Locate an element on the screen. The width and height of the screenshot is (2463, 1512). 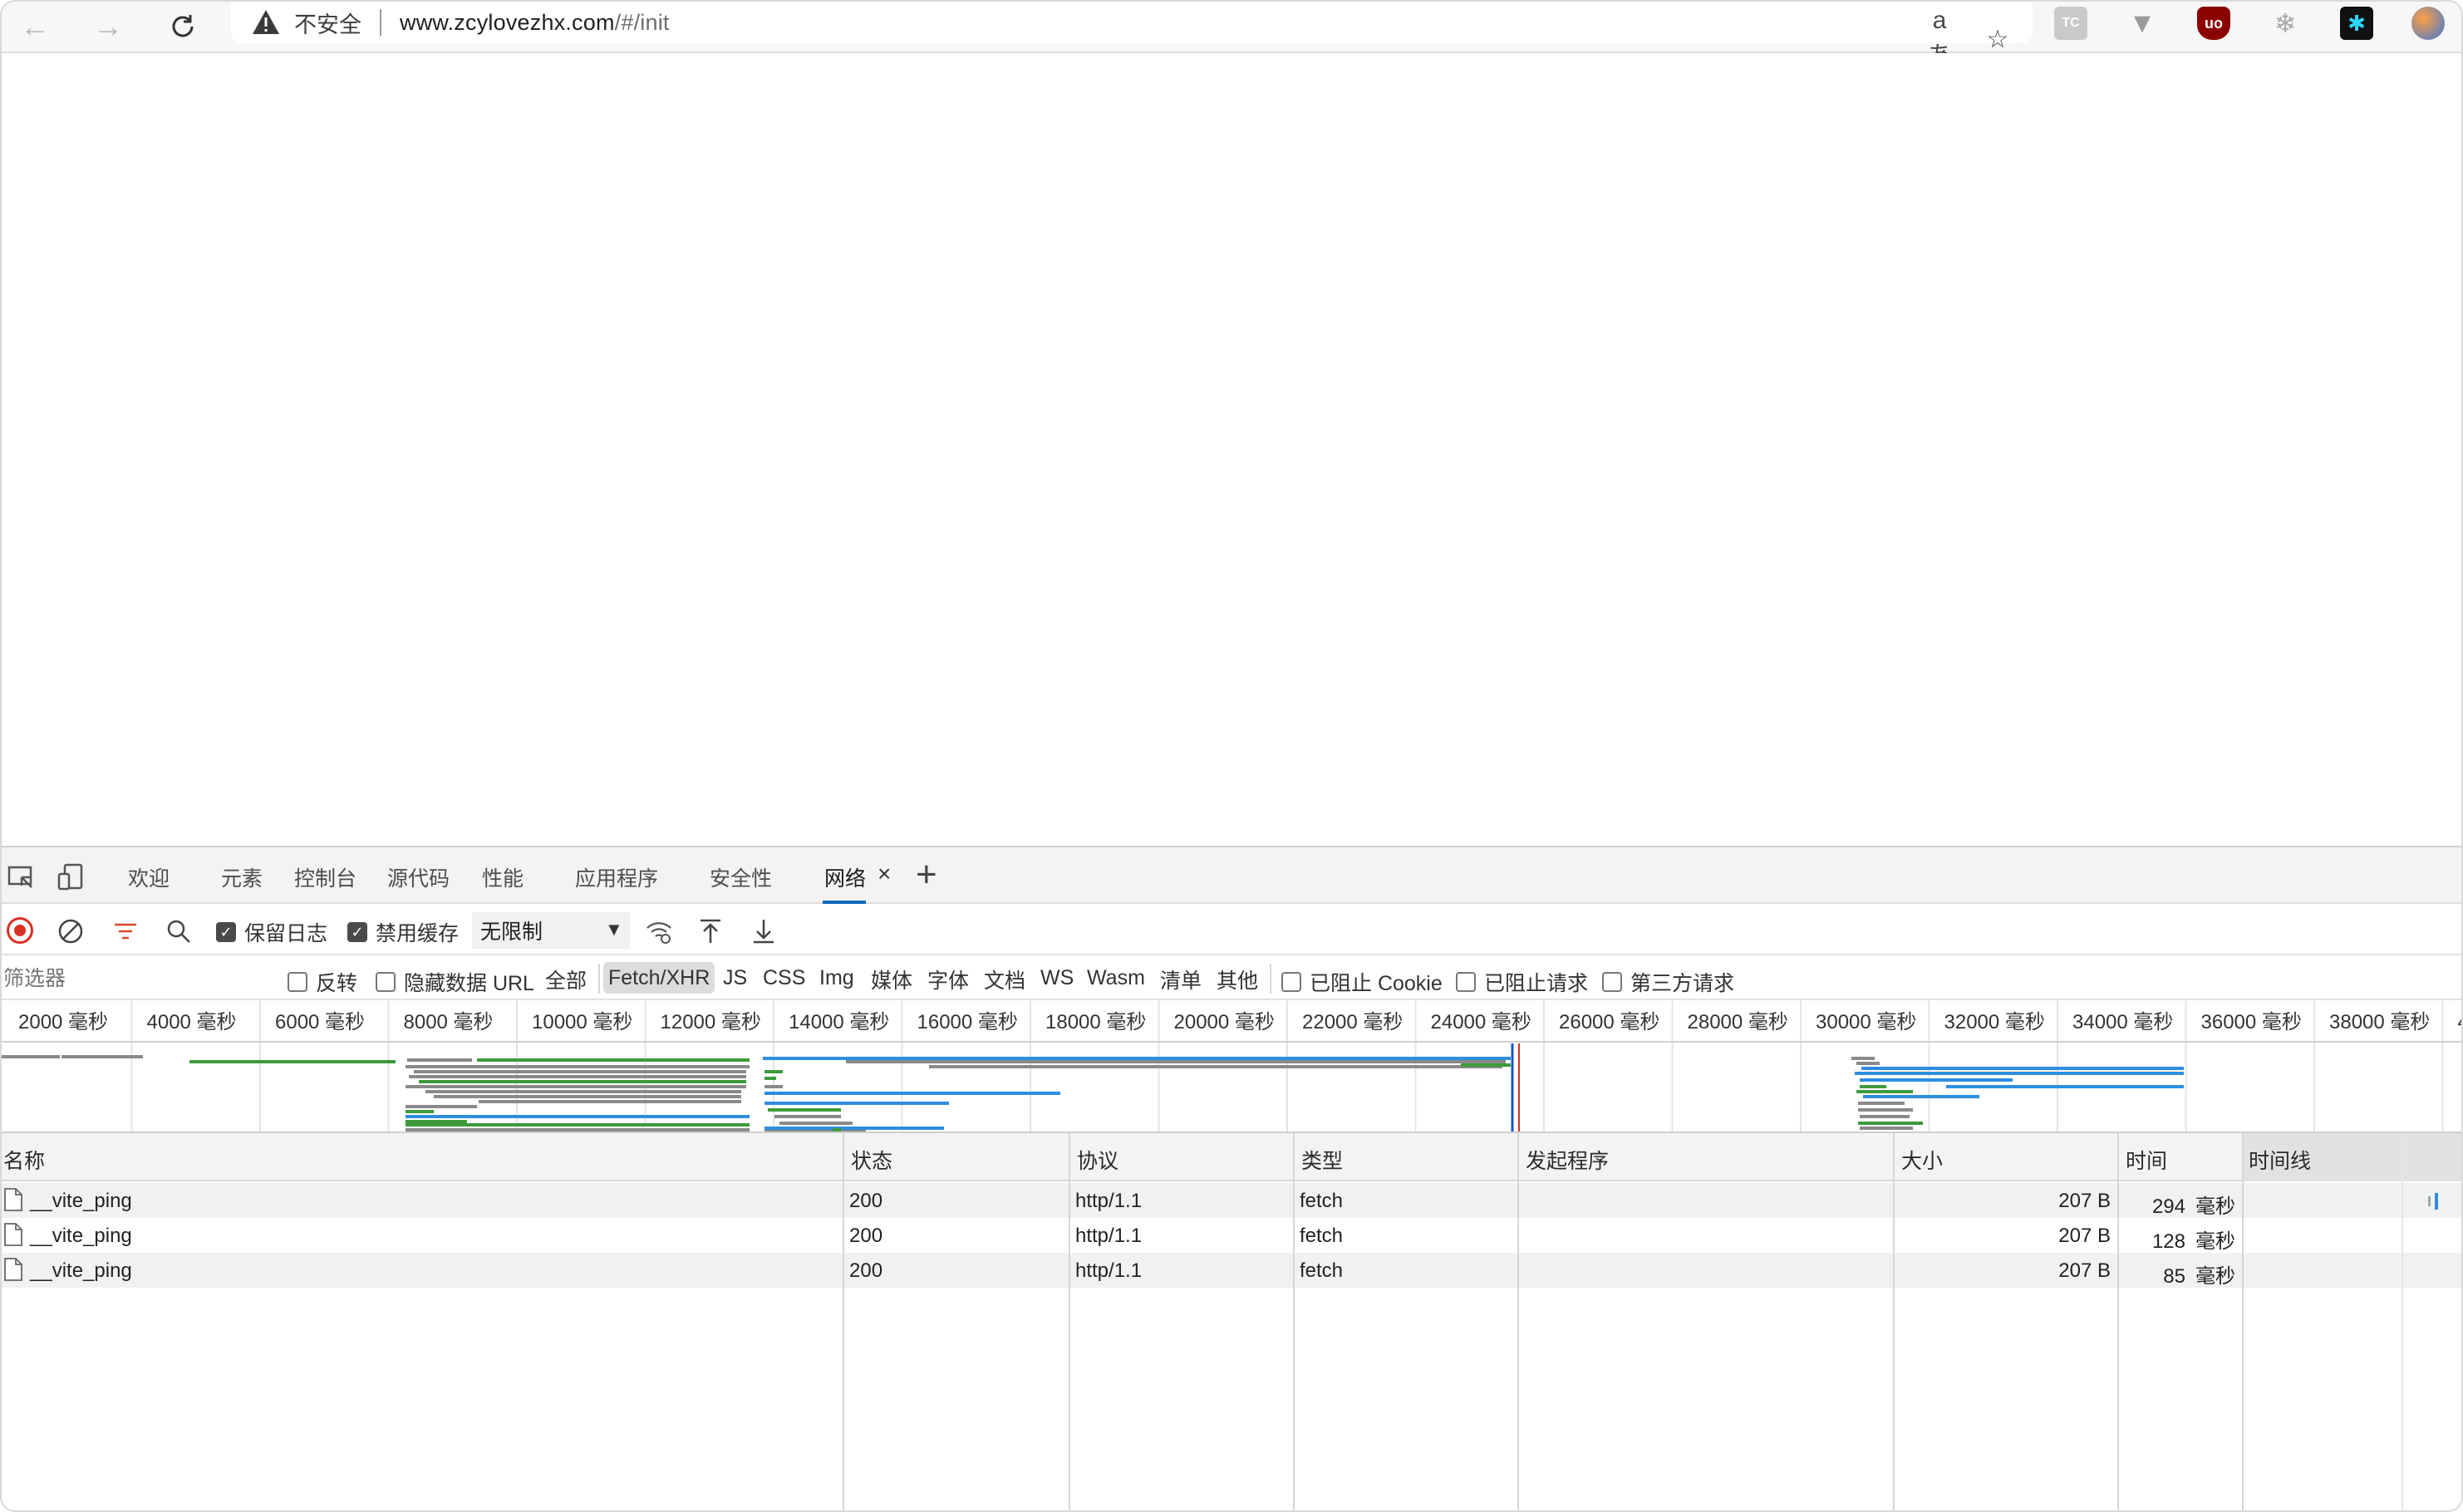
column-name-header: 名称 is located at coordinates (24, 1160).